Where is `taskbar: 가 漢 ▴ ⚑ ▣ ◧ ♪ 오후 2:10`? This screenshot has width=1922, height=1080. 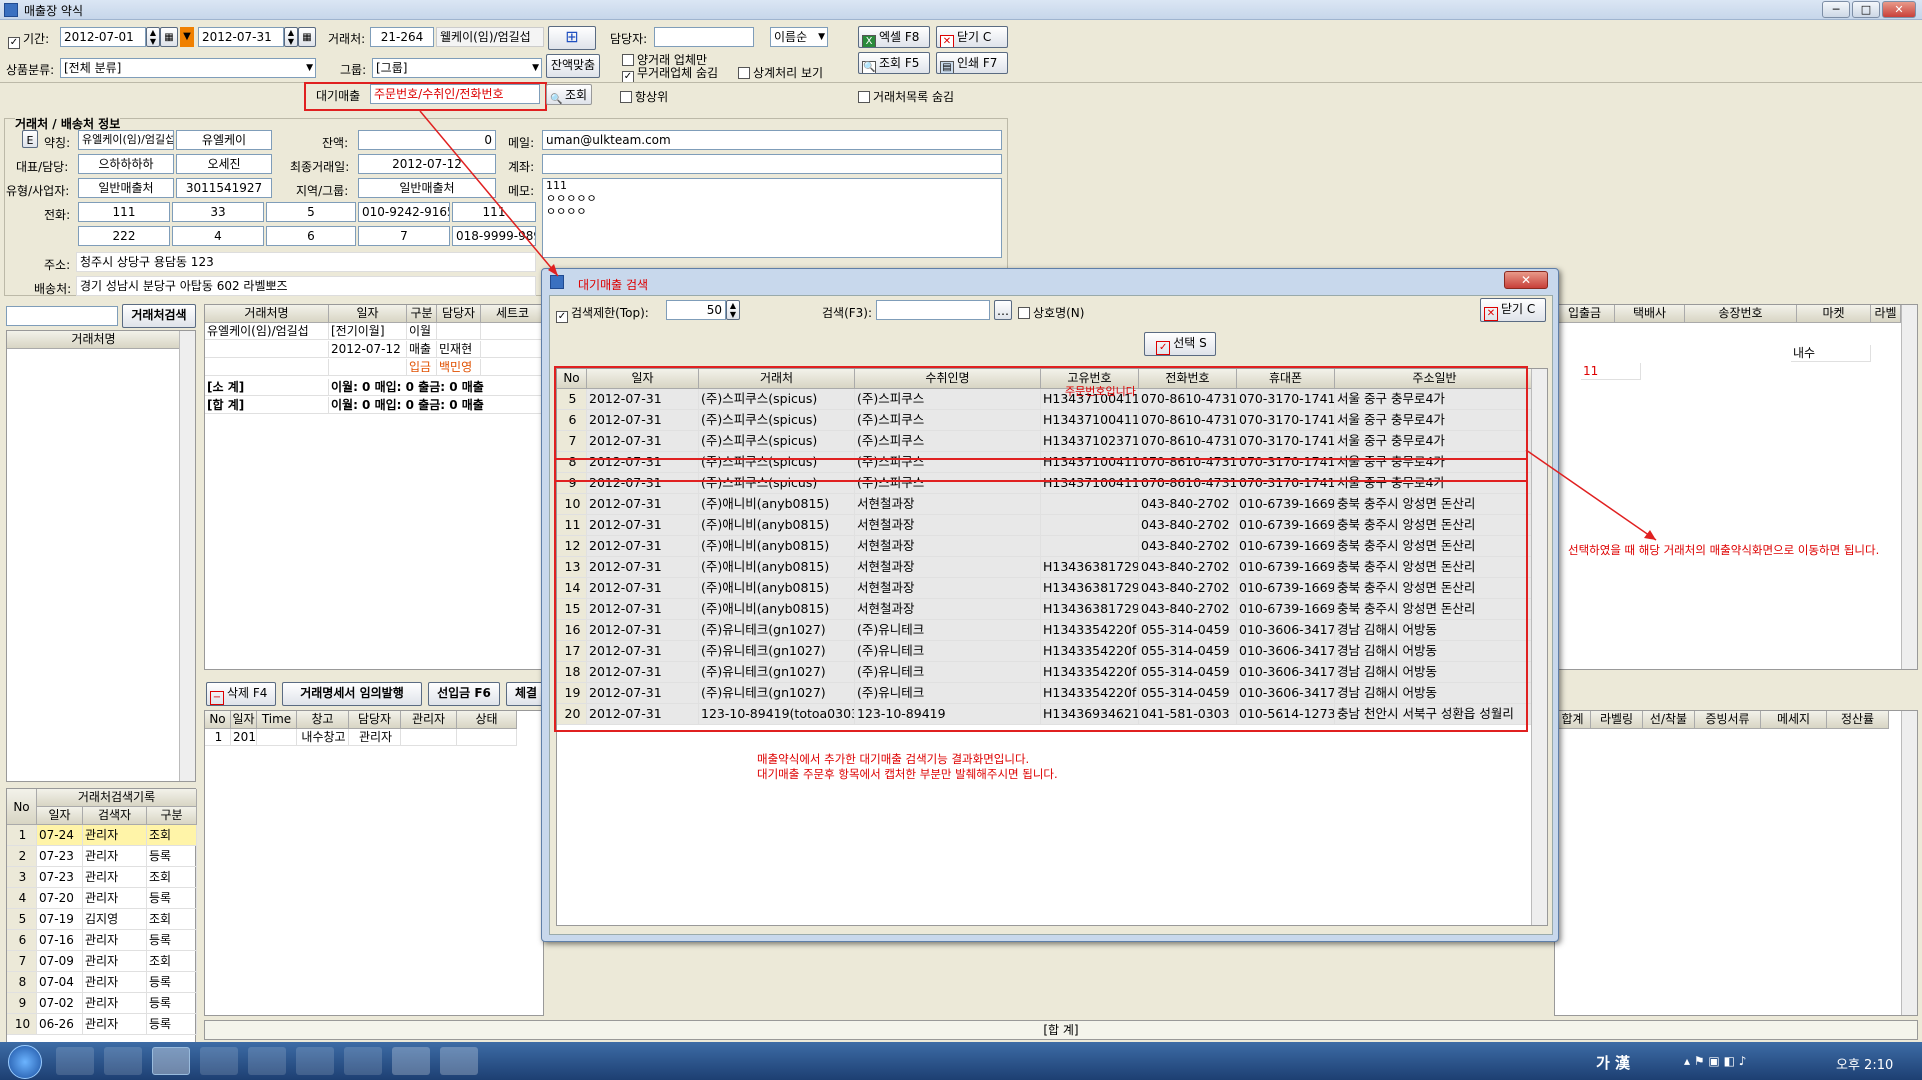
taskbar: 가 漢 ▴ ⚑ ▣ ◧ ♪ 오후 2:10 is located at coordinates (961, 1061).